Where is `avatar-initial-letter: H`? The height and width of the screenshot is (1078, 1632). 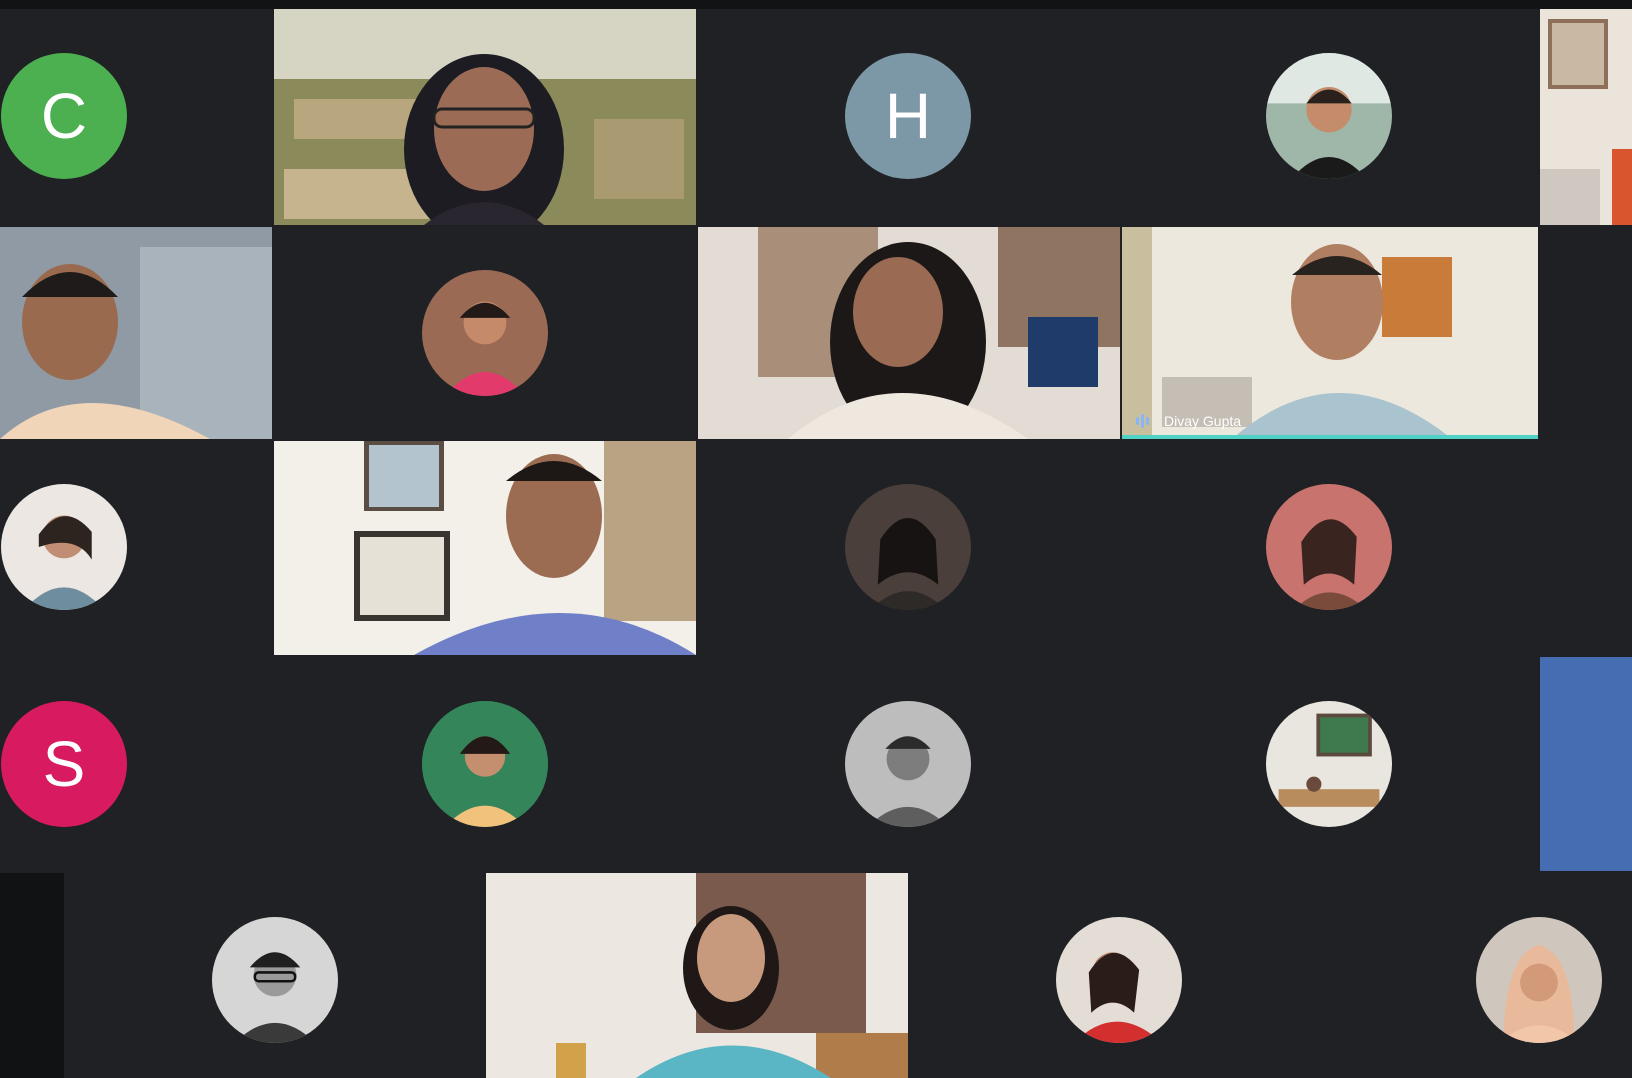 avatar-initial-letter: H is located at coordinates (908, 116).